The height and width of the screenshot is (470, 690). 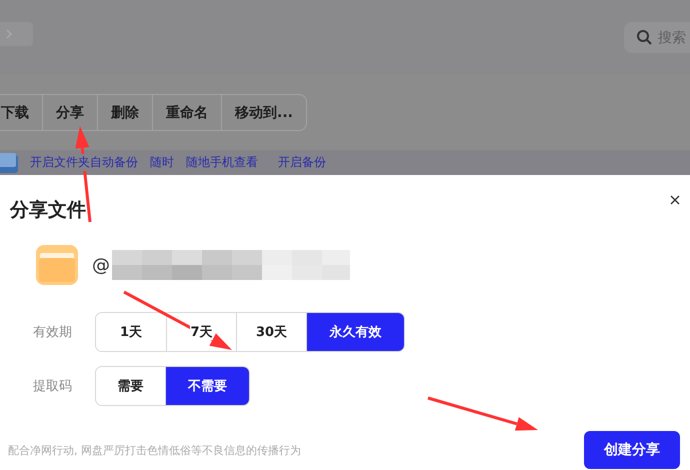 What do you see at coordinates (52, 386) in the screenshot?
I see `code-label: 提取码` at bounding box center [52, 386].